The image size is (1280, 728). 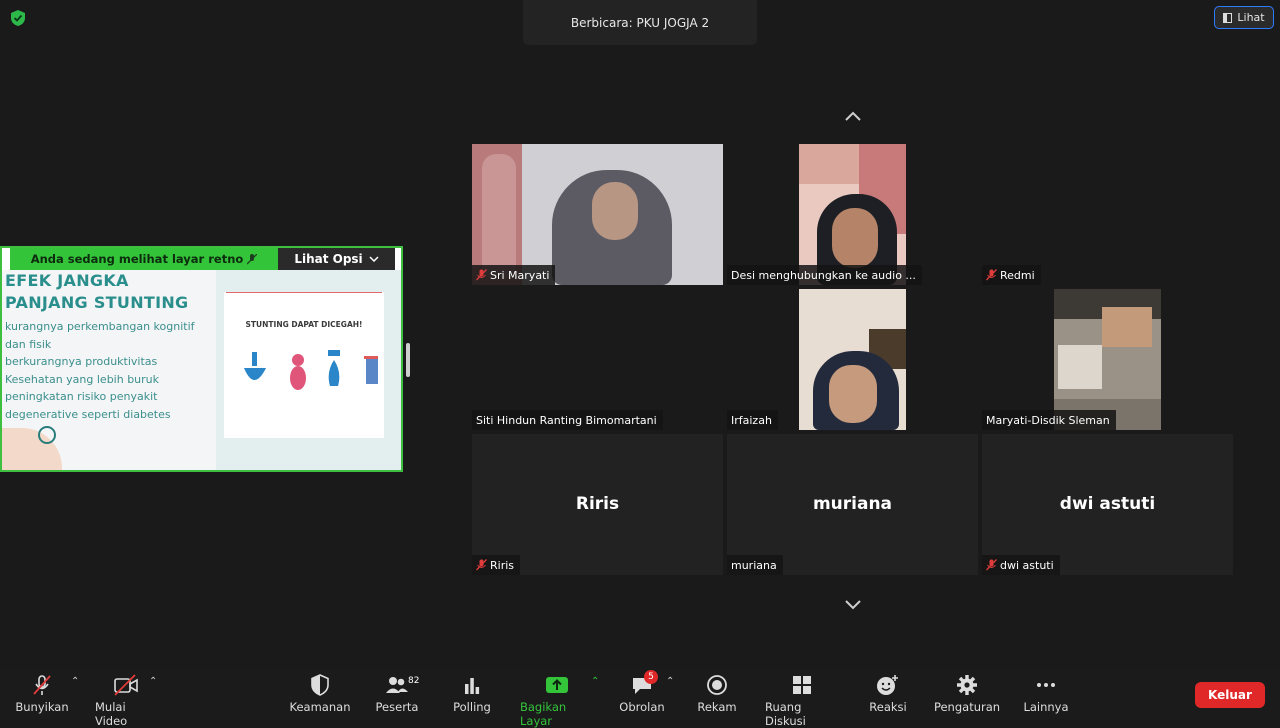 I want to click on participants-count: 82, so click(x=414, y=681).